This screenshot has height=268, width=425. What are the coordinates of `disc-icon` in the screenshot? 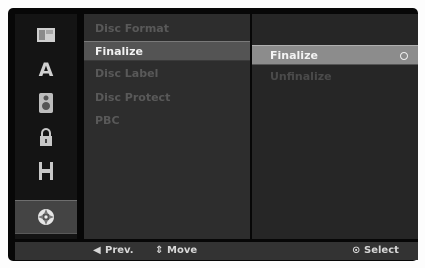 It's located at (46, 35).